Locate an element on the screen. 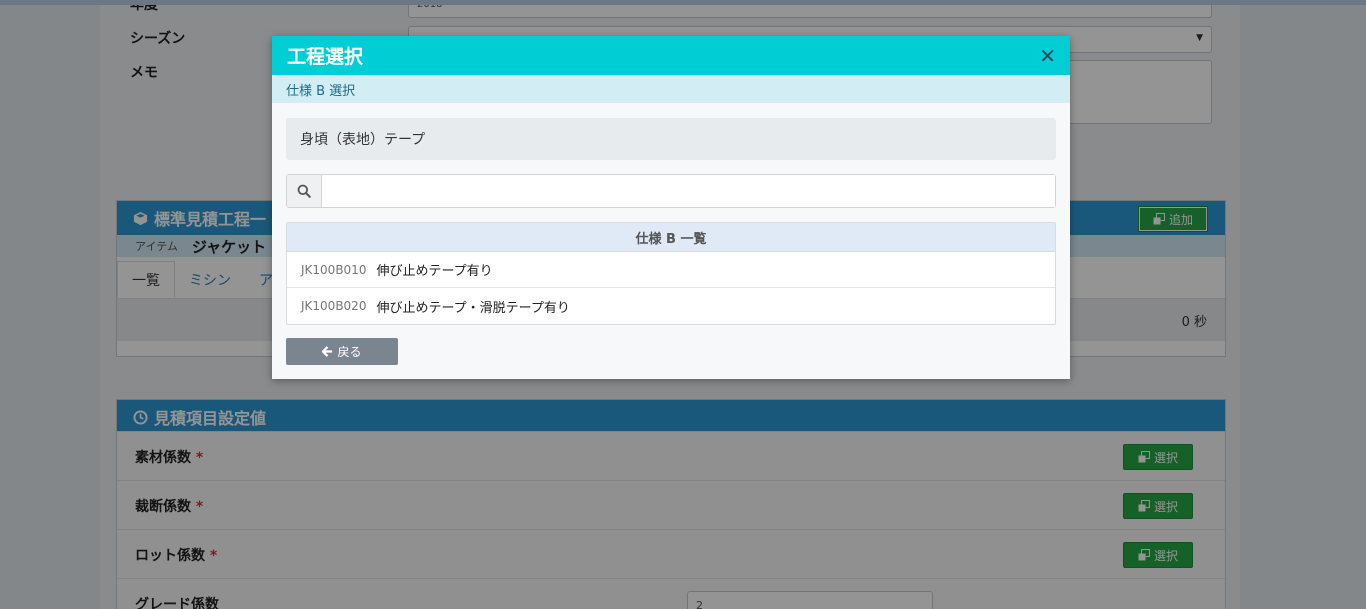  modal-header: 工程選択 ✕ is located at coordinates (671, 55).